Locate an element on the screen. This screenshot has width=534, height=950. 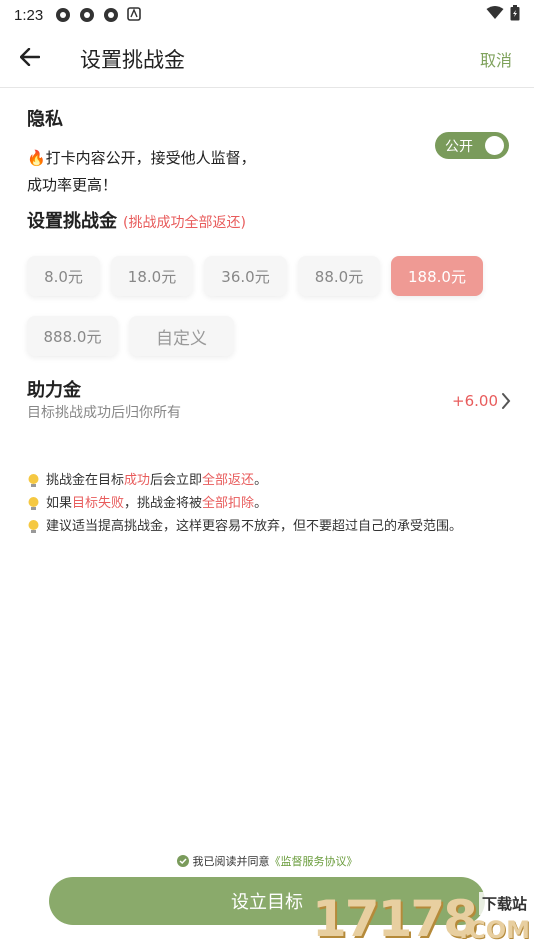
page-title: 设置挑战金 is located at coordinates (132, 59).